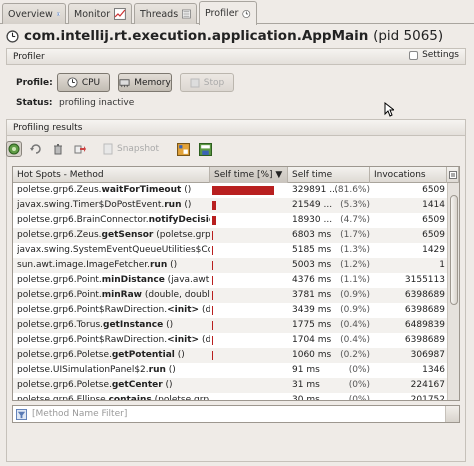 This screenshot has width=474, height=466. Describe the element at coordinates (59, 190) in the screenshot. I see `method-class: poletse.grp6.Zeus.` at that location.